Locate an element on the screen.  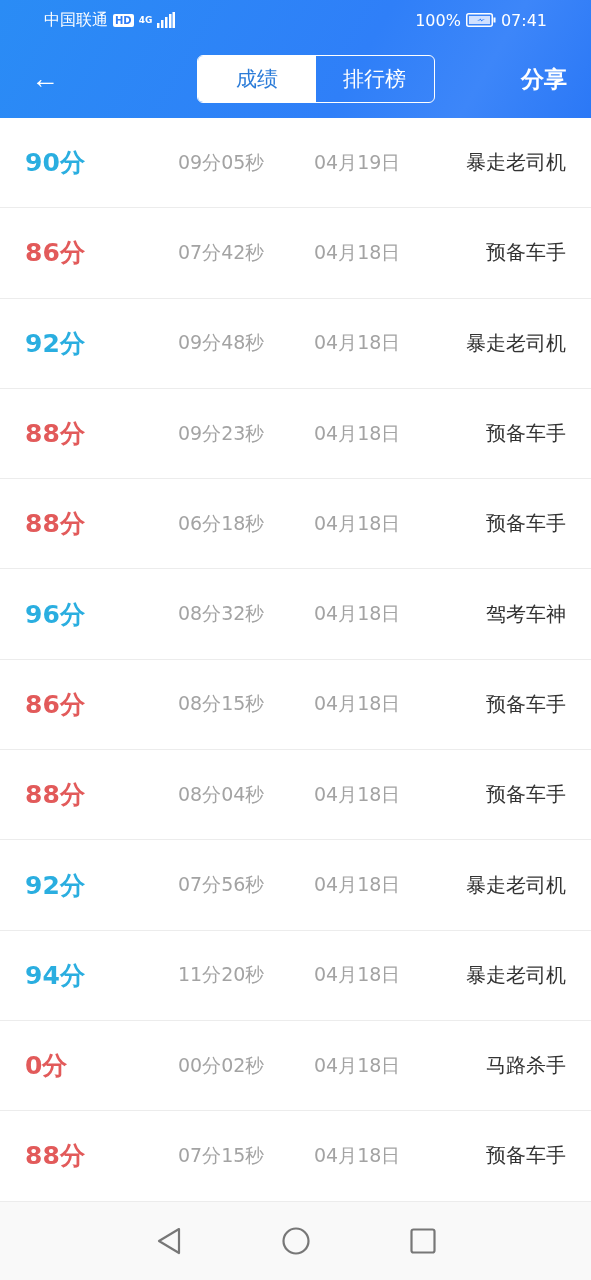
network-type: 4G is located at coordinates (145, 20).